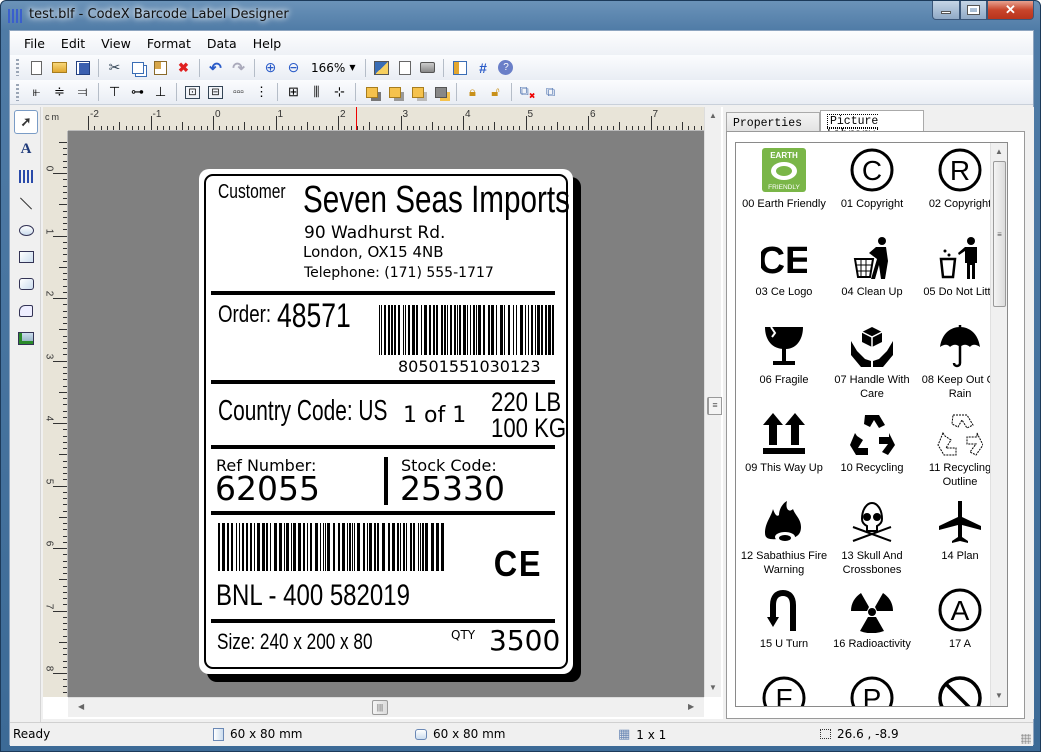 The image size is (1041, 752). Describe the element at coordinates (528, 428) in the screenshot. I see `weight-kg: 100 KG` at that location.